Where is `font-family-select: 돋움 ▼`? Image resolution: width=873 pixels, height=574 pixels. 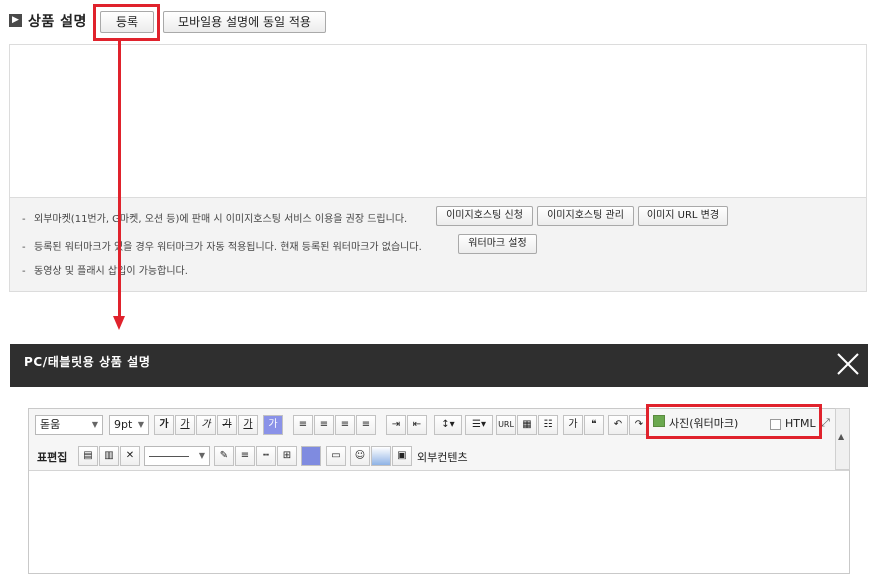 font-family-select: 돋움 ▼ is located at coordinates (69, 425).